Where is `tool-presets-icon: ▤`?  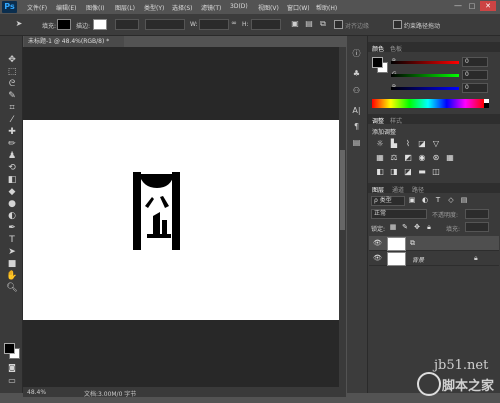
tool-presets-icon: ▤ is located at coordinates (356, 143).